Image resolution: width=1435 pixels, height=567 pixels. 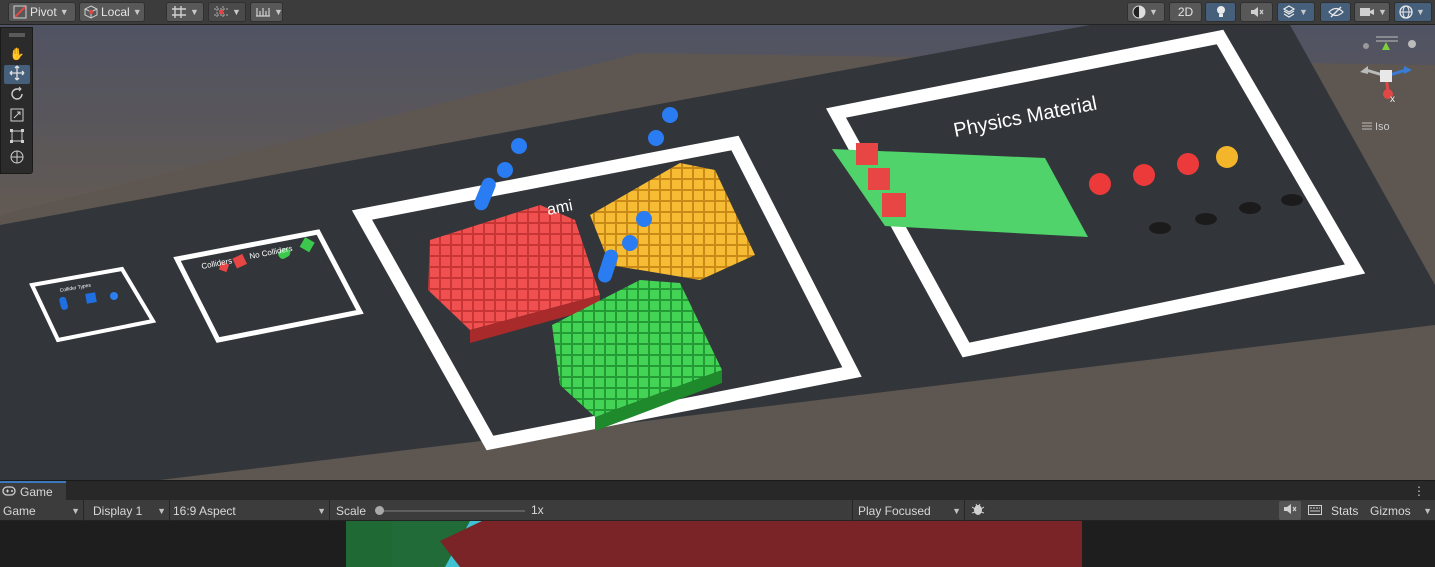 I want to click on blue-sphere-small, so click(x=114, y=296).